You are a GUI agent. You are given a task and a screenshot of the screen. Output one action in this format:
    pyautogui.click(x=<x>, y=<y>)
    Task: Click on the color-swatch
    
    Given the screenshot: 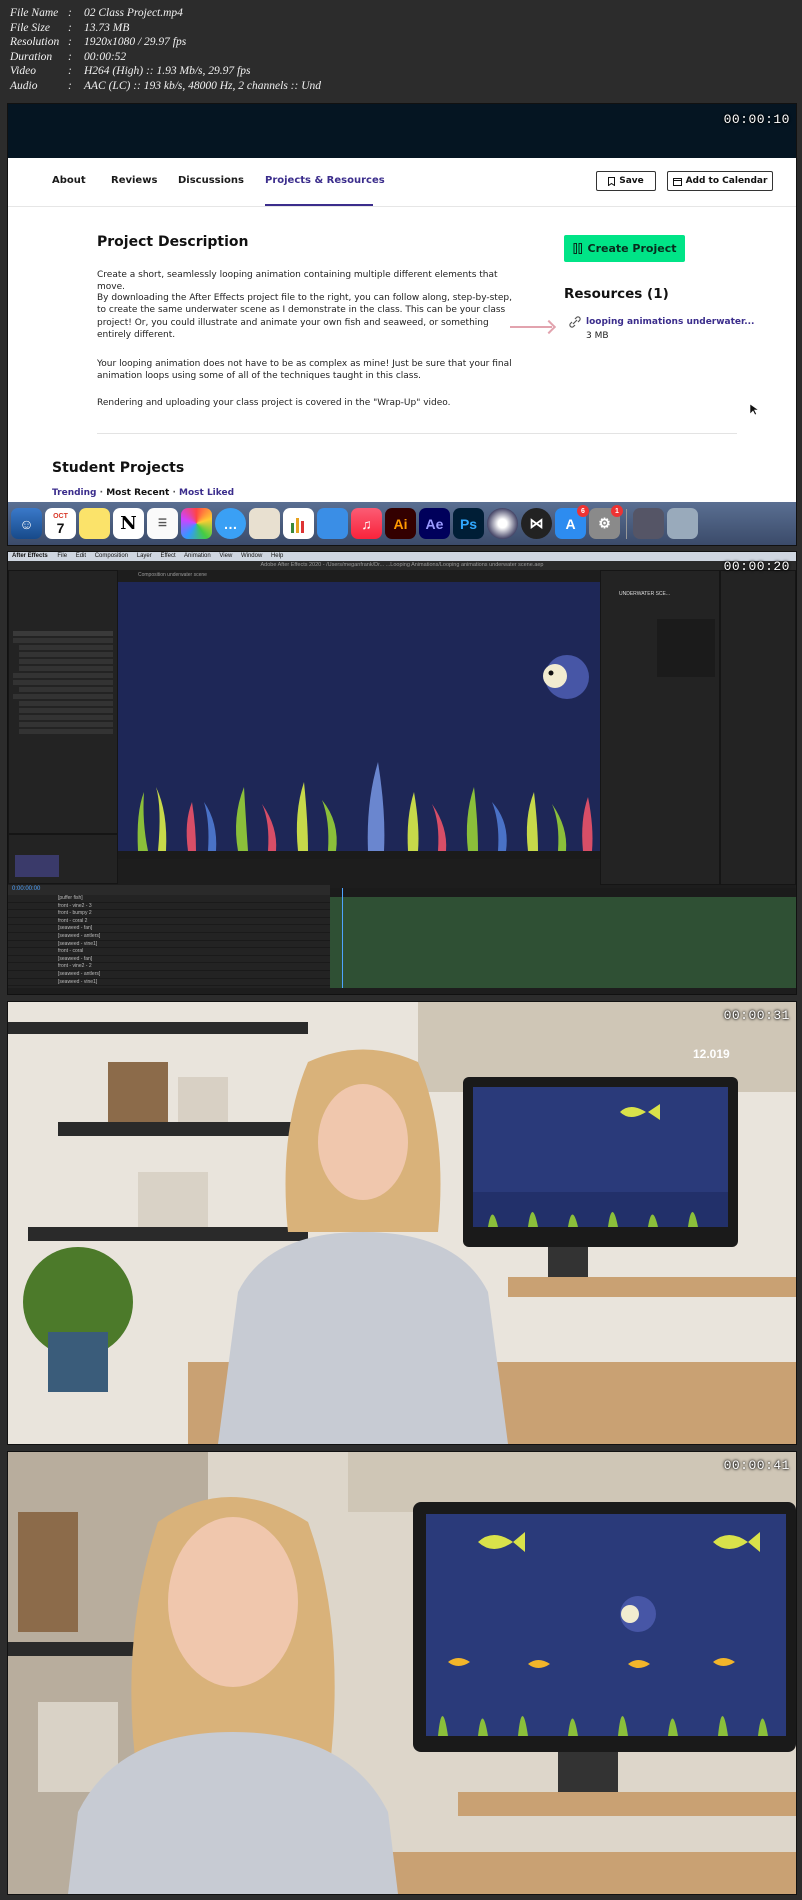 What is the action you would take?
    pyautogui.click(x=37, y=866)
    